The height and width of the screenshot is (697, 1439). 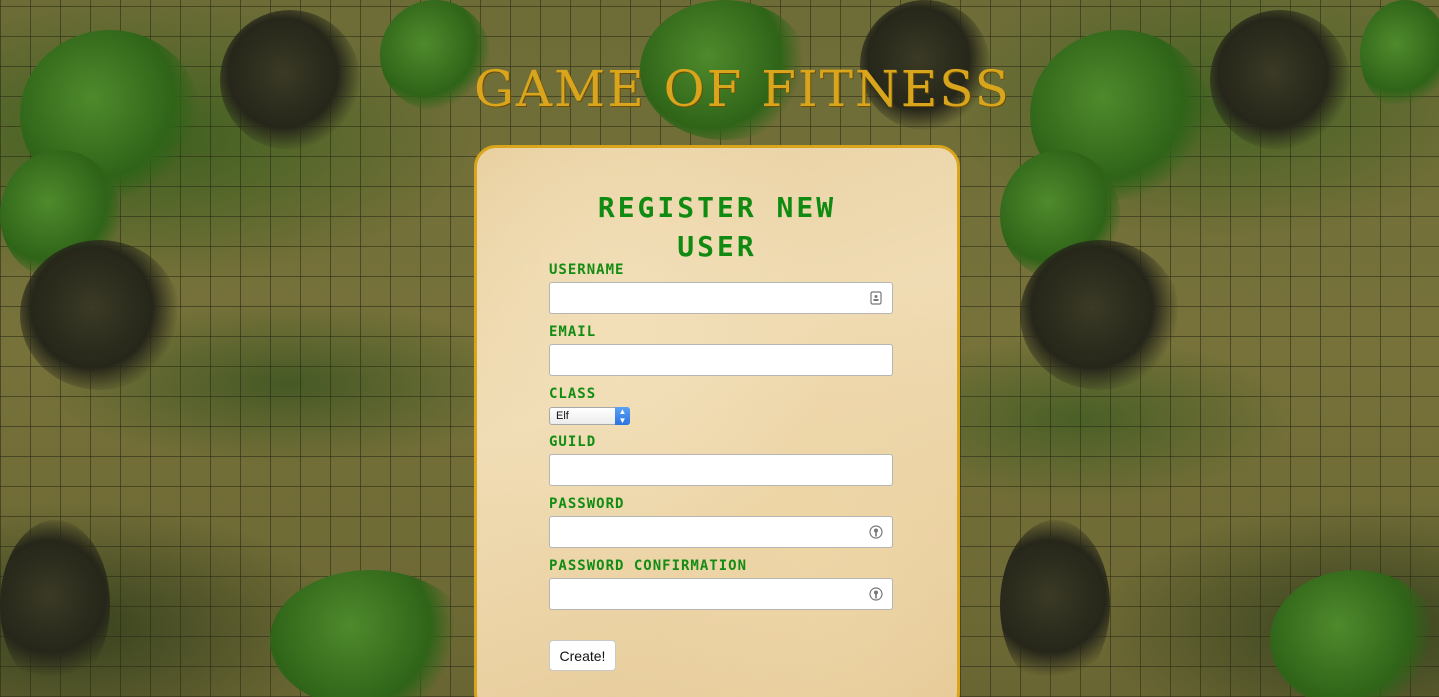 I want to click on app-logo: GAME OF FITNESS, so click(x=742, y=89).